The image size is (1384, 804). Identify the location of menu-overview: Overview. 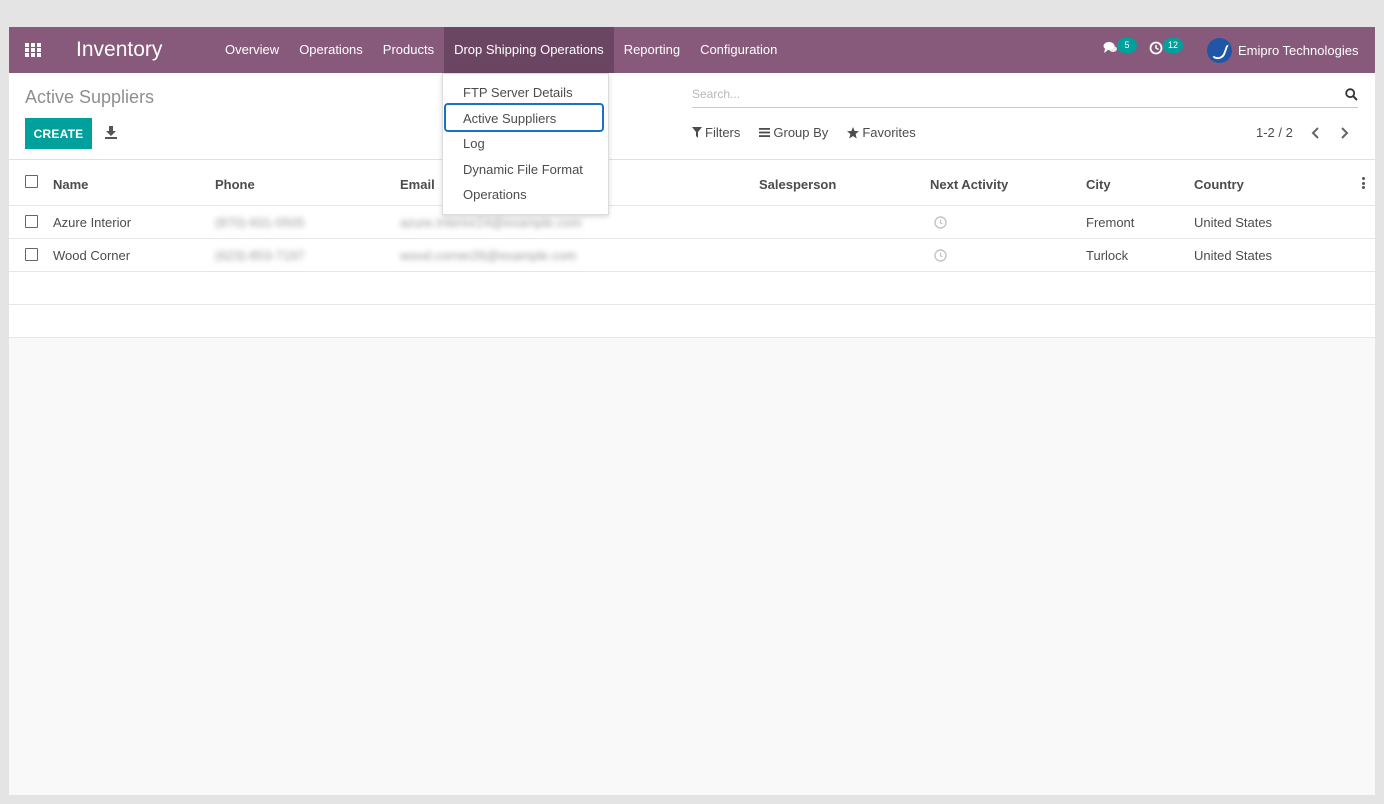
(252, 50).